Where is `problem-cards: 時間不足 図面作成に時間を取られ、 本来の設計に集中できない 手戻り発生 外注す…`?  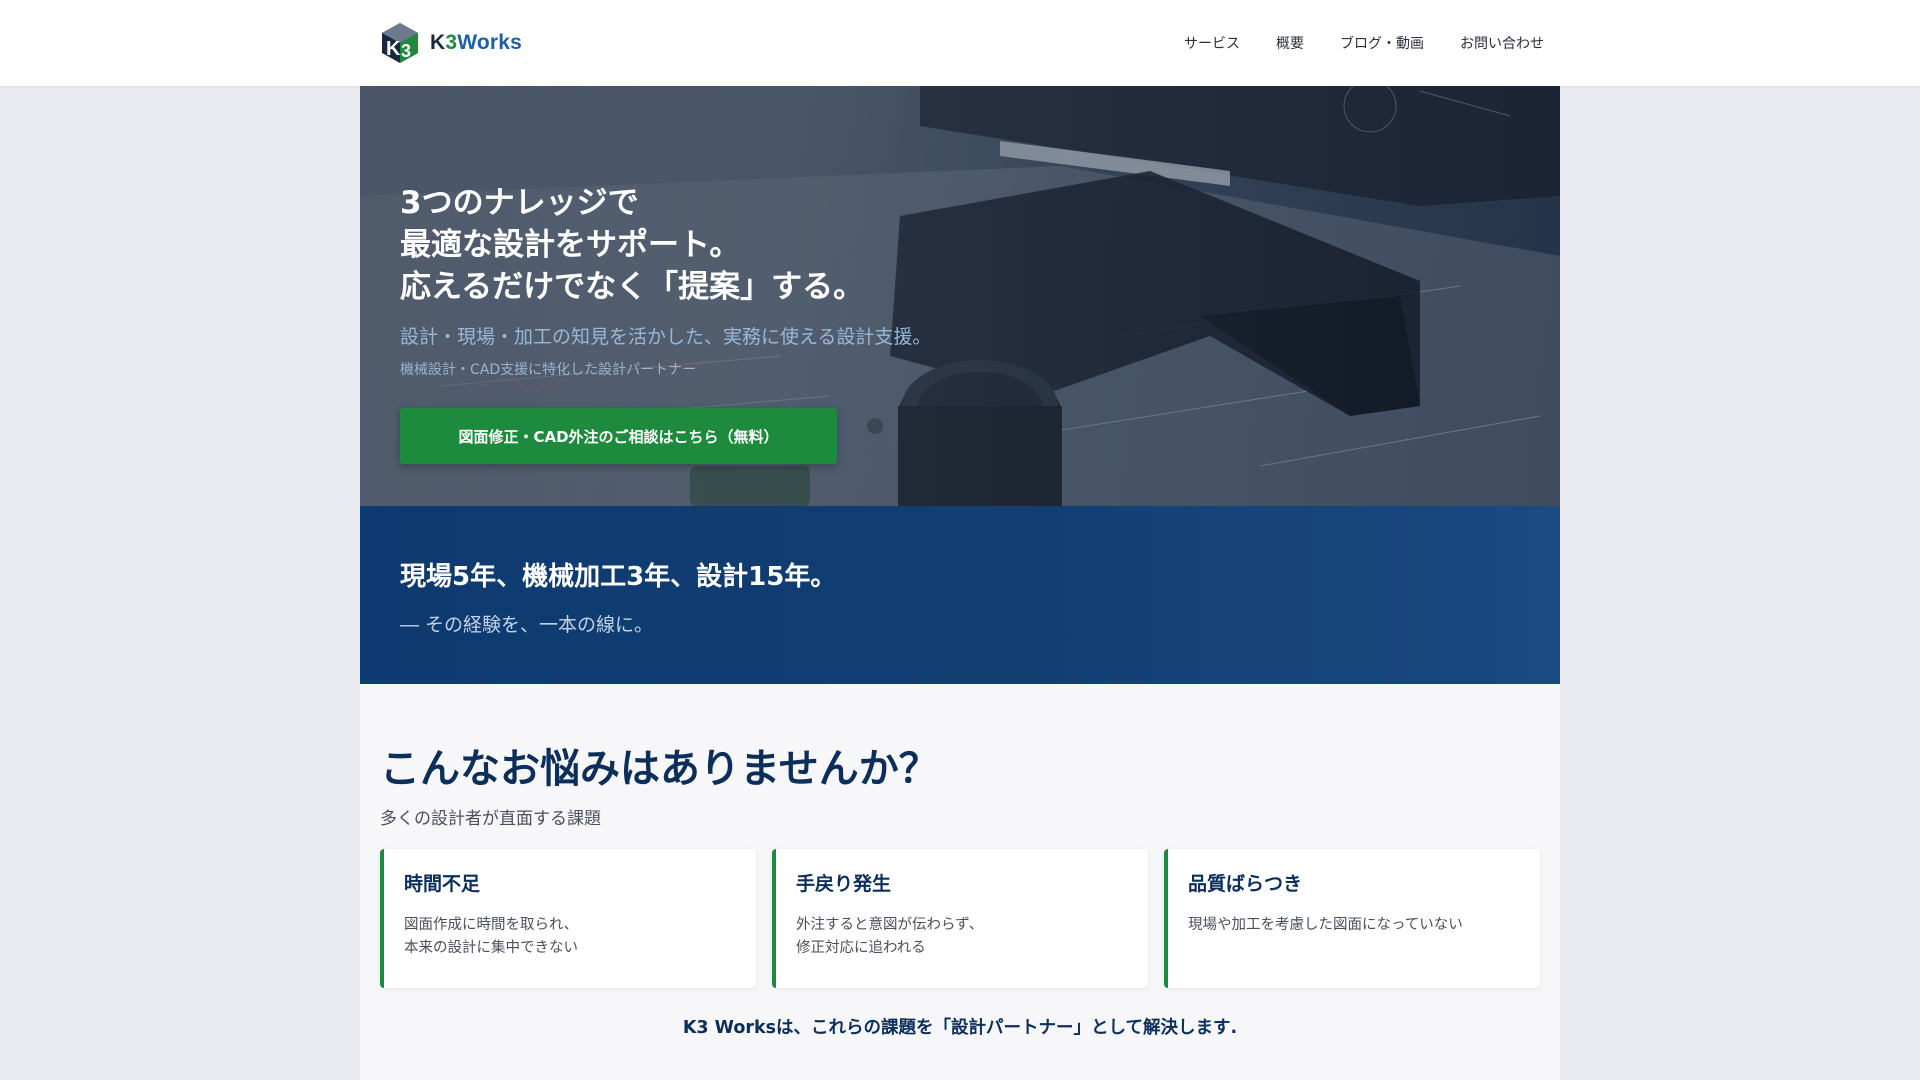
problem-cards: 時間不足 図面作成に時間を取られ、 本来の設計に集中できない 手戻り発生 外注す… is located at coordinates (960, 918).